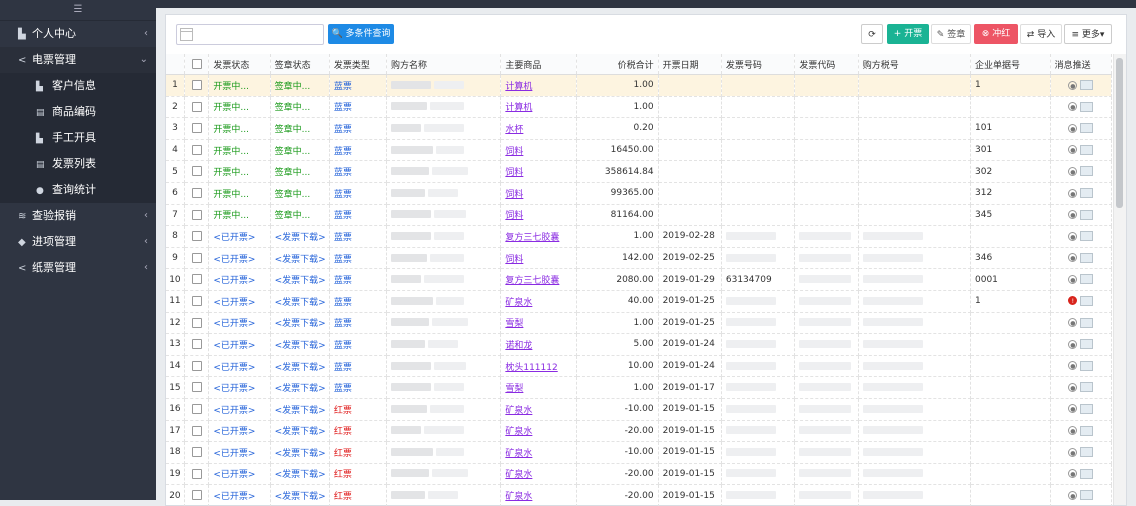 The height and width of the screenshot is (506, 1136). What do you see at coordinates (951, 34) in the screenshot?
I see `sign-button: ✎ 签章` at bounding box center [951, 34].